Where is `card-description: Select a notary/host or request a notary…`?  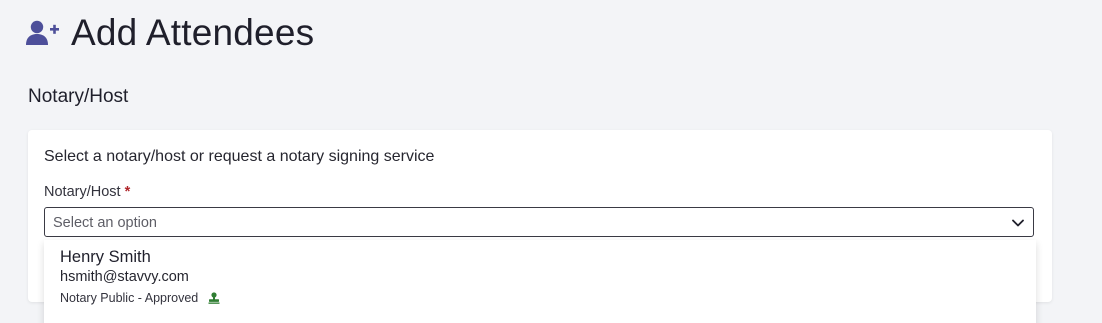 card-description: Select a notary/host or request a notary… is located at coordinates (239, 156).